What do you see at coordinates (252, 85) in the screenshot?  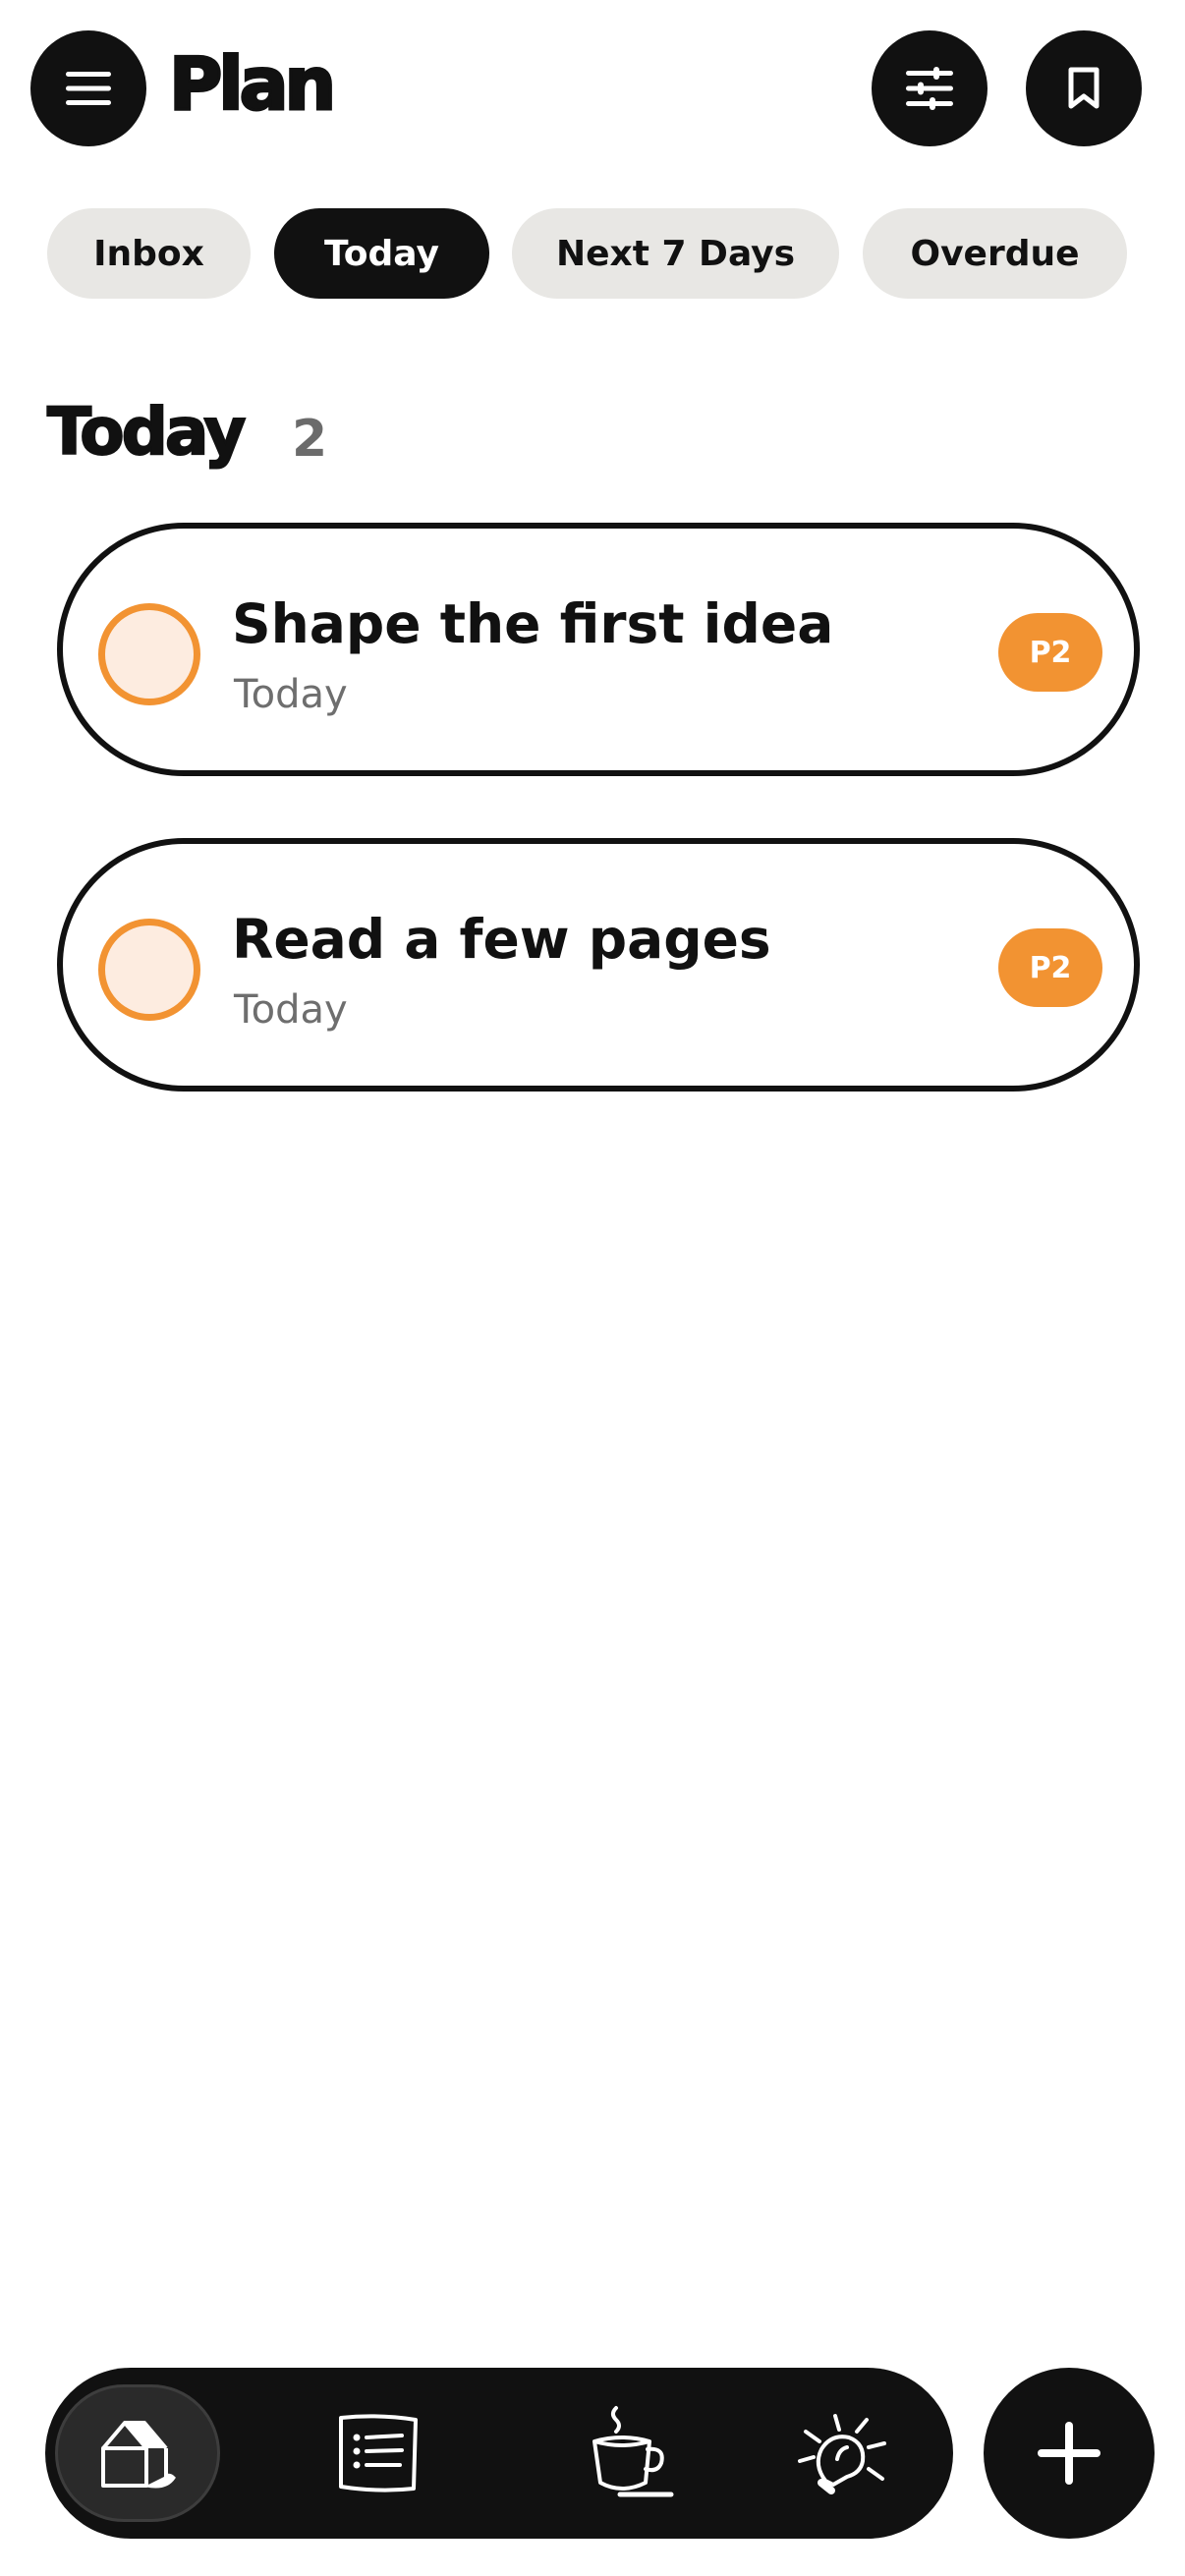 I see `app-title: Plan` at bounding box center [252, 85].